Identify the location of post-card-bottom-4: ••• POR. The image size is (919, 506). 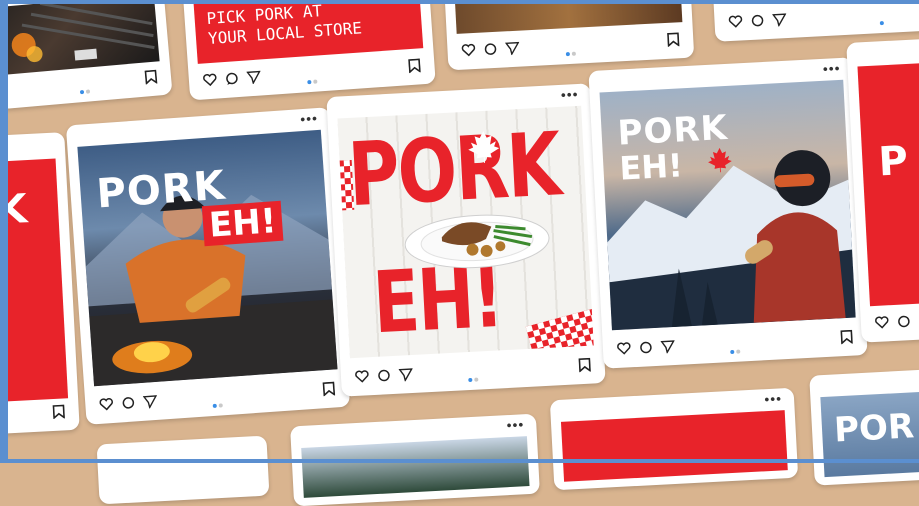
(864, 427).